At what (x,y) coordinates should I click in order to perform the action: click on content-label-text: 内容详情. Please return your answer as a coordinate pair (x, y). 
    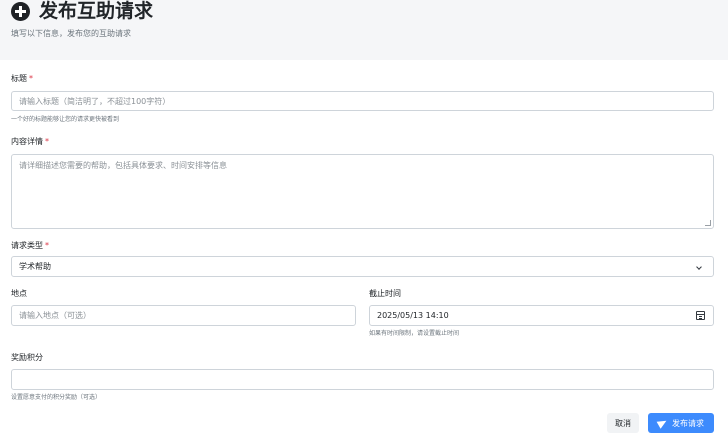
    Looking at the image, I should click on (27, 141).